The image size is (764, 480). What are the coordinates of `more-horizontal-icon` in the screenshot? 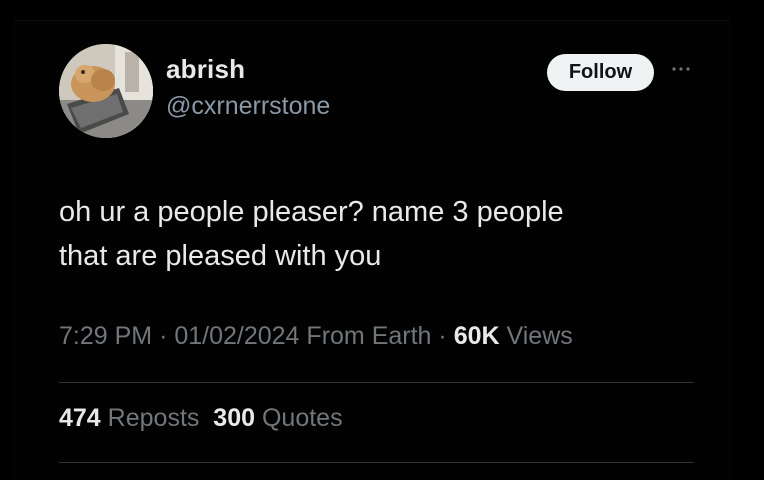 It's located at (681, 69).